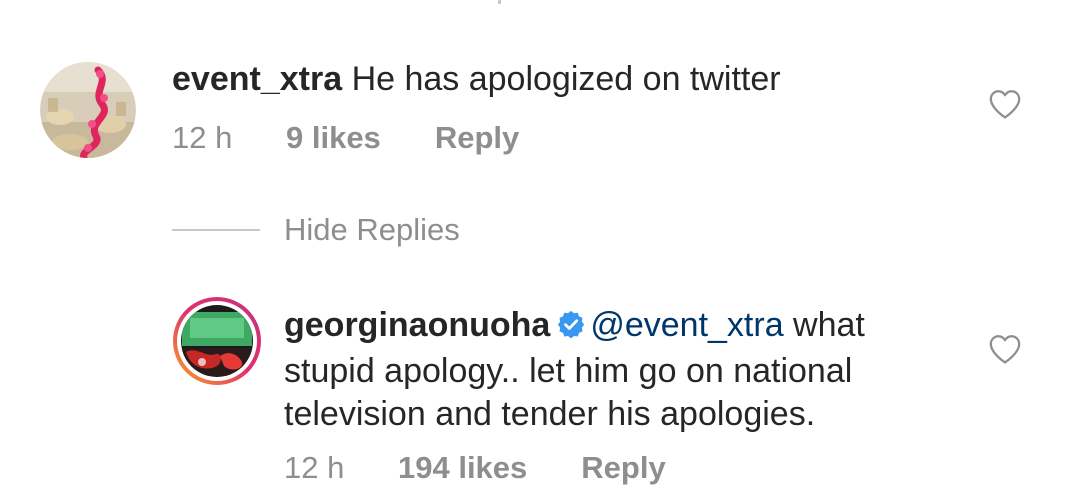 Image resolution: width=1078 pixels, height=495 pixels. I want to click on comment-meta: 12 h 9 likes Reply, so click(345, 138).